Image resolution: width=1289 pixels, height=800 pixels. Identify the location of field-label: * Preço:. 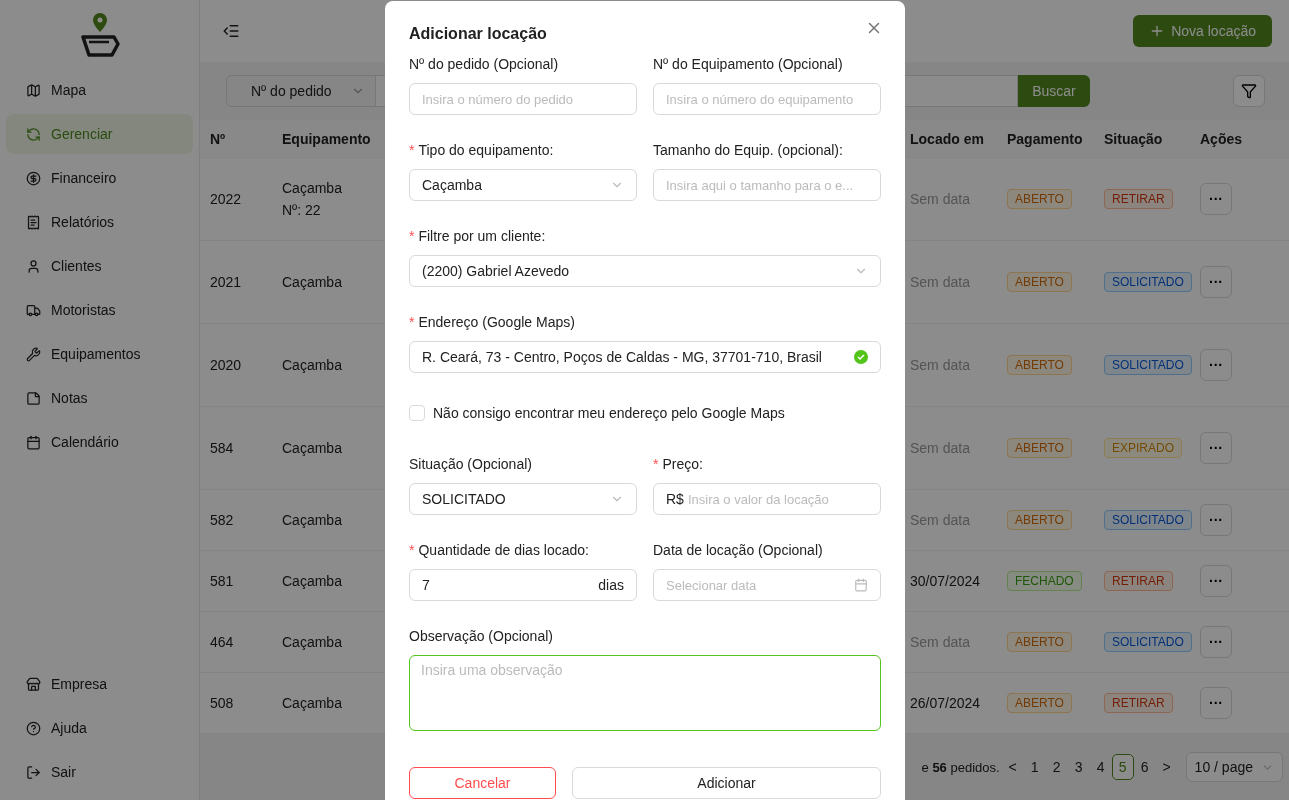
(678, 464).